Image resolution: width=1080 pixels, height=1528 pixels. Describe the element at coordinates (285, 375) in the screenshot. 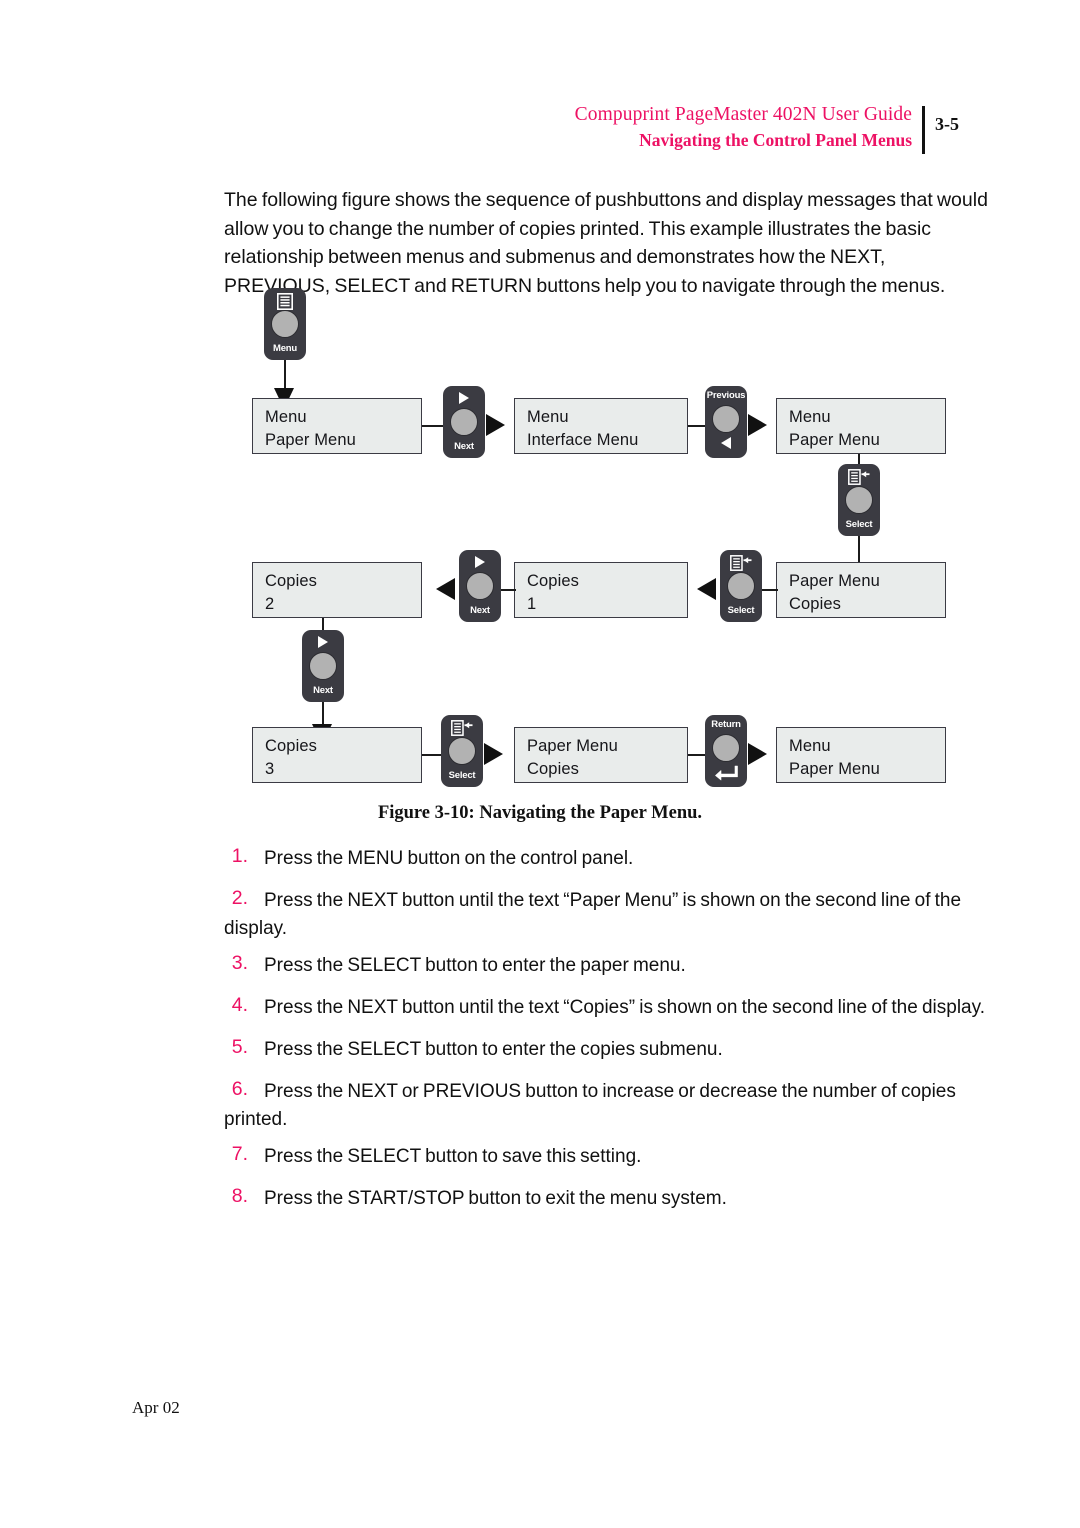

I see `connector-menu-to-display1` at that location.